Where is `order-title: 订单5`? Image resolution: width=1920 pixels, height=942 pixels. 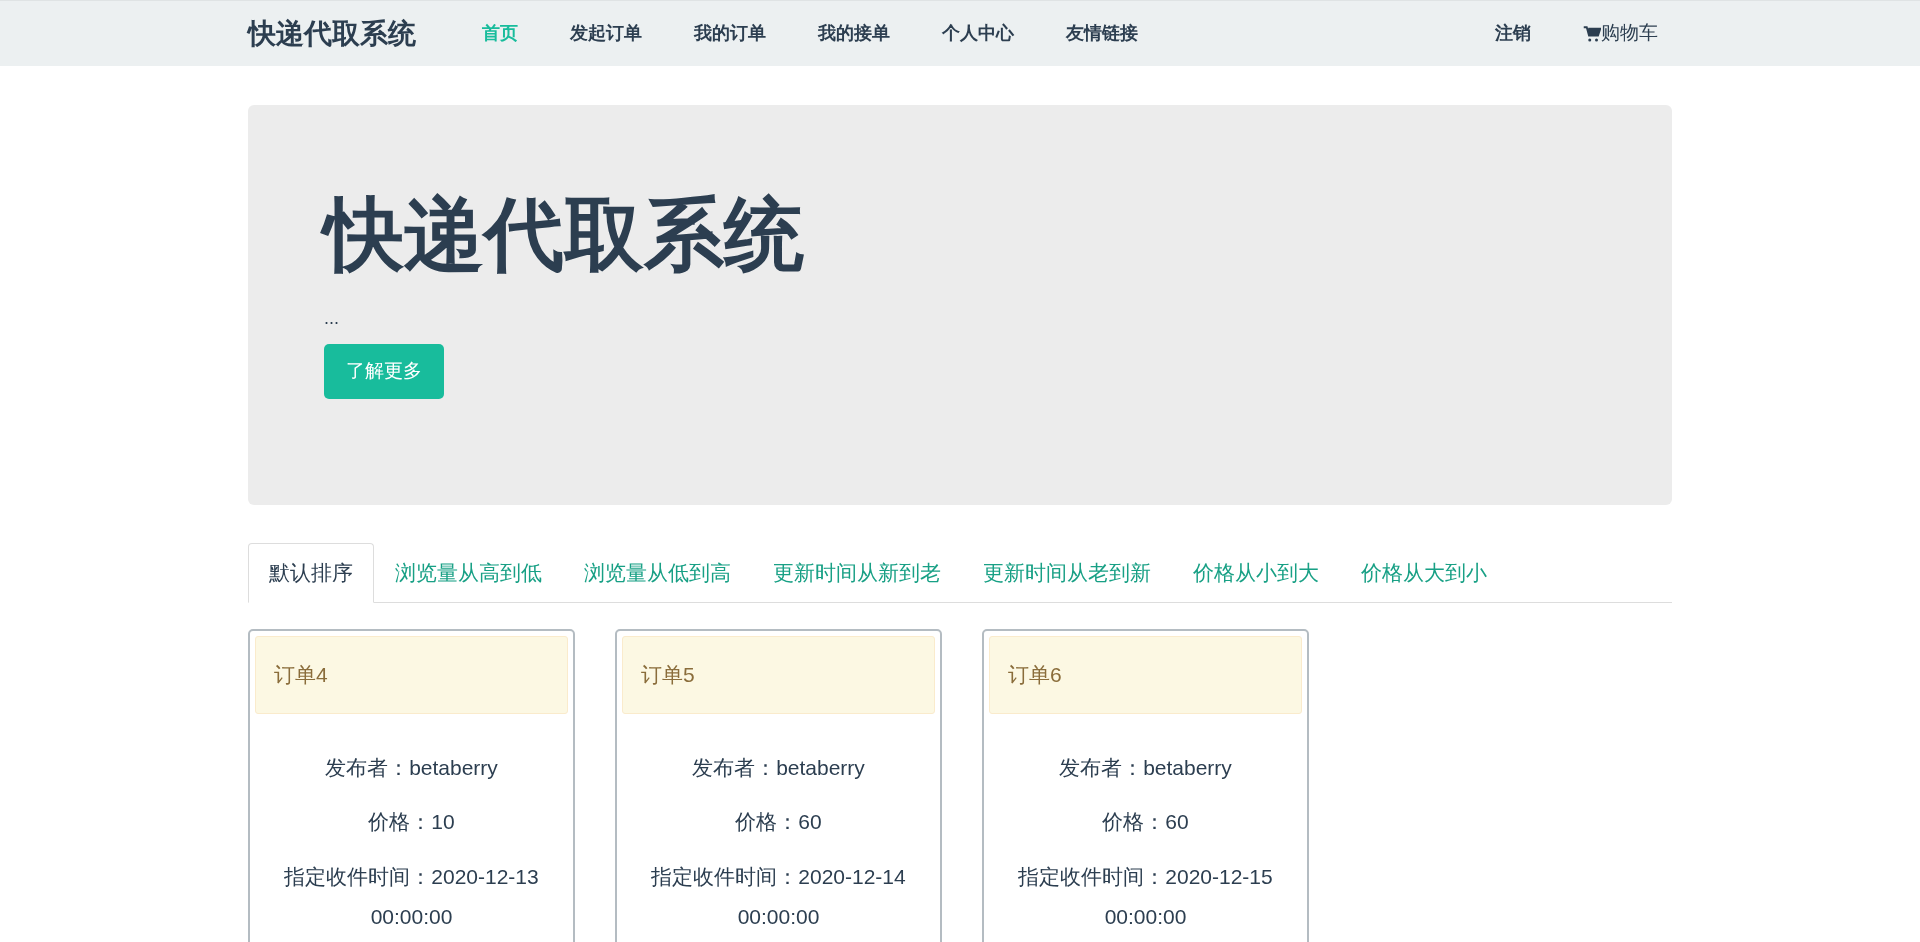 order-title: 订单5 is located at coordinates (668, 675).